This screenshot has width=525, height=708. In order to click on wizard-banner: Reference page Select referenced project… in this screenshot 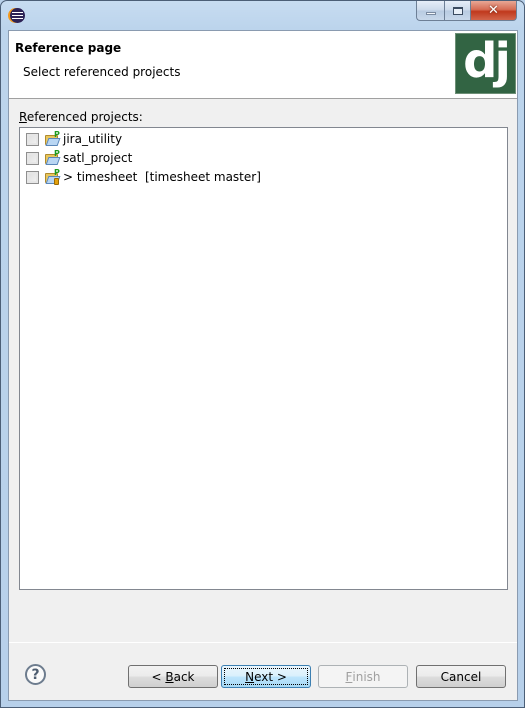, I will do `click(263, 65)`.